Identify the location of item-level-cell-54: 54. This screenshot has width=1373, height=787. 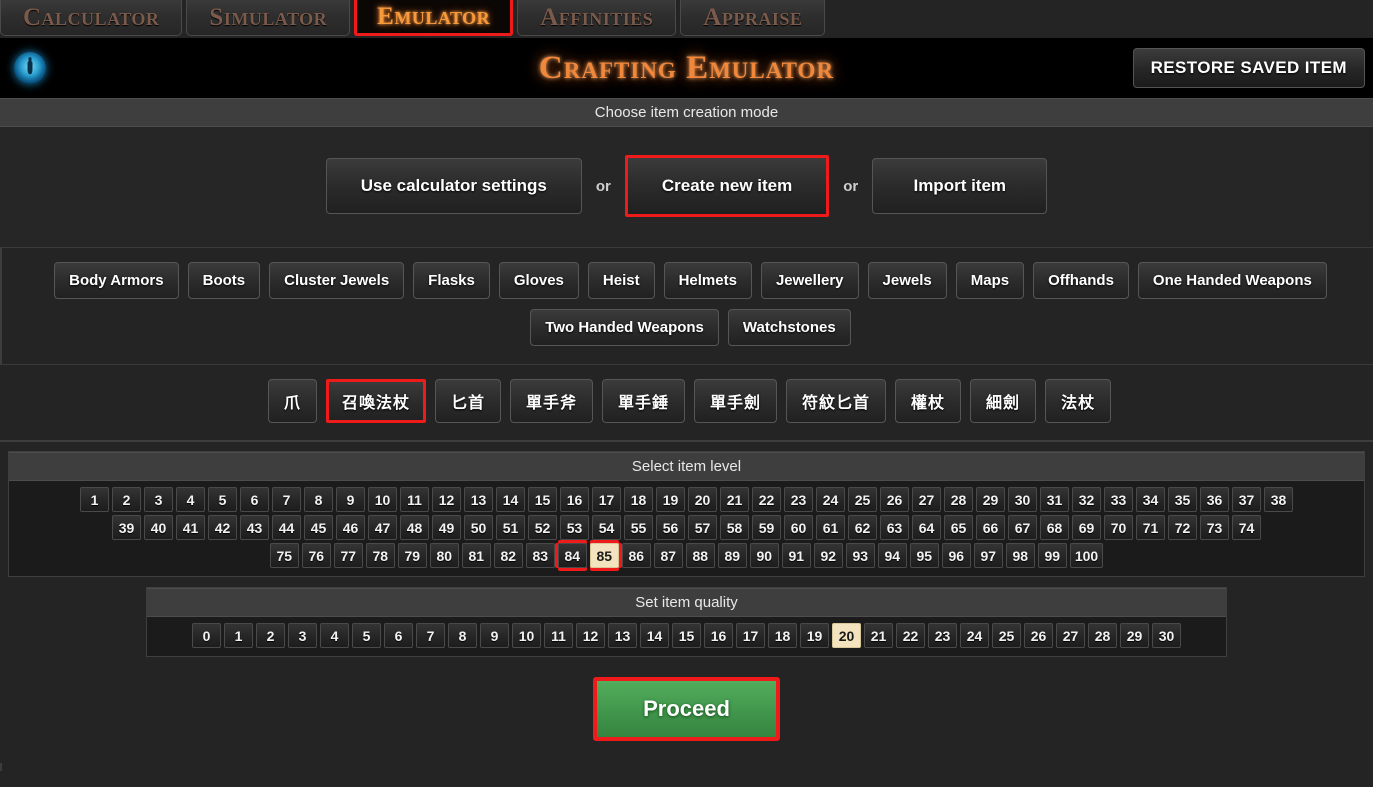
(606, 527).